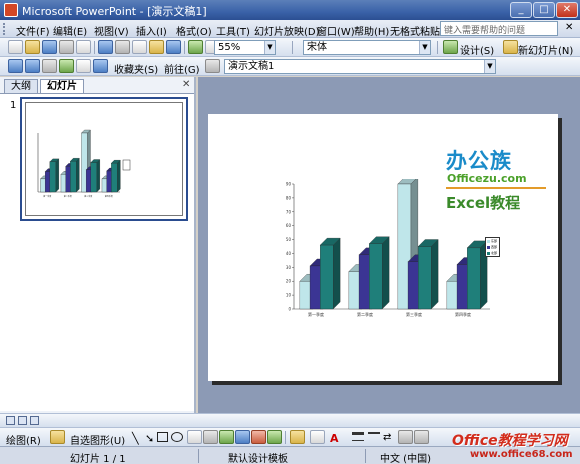 The width and height of the screenshot is (580, 464). Describe the element at coordinates (387, 437) in the screenshot. I see `arrow-style-icon: ⇄` at that location.